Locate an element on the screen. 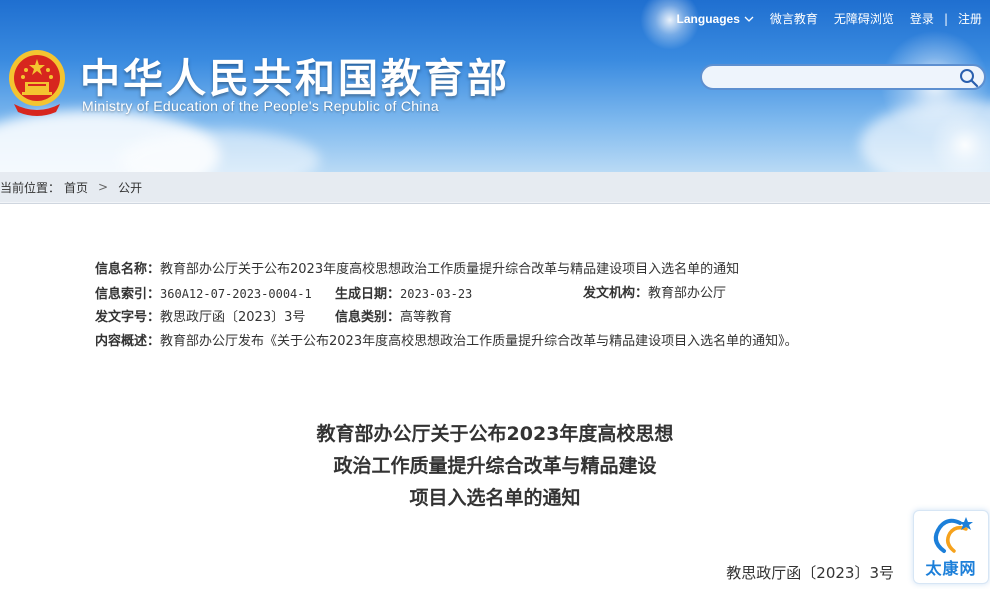 The width and height of the screenshot is (990, 589). breadcrumb-home: 首页 is located at coordinates (76, 187).